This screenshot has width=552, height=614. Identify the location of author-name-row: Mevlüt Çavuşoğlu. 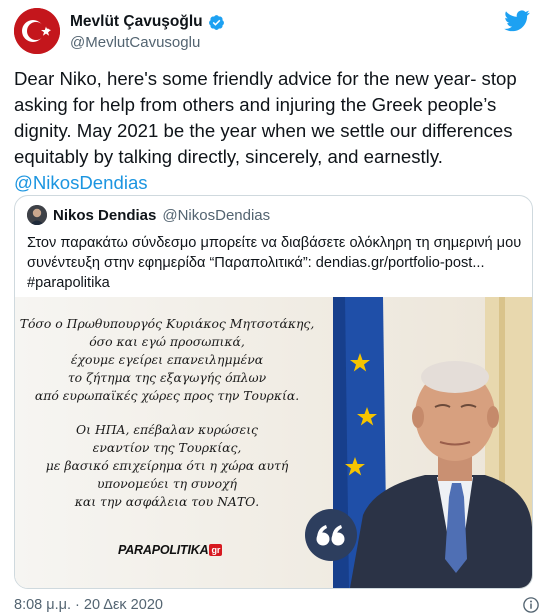
(147, 22).